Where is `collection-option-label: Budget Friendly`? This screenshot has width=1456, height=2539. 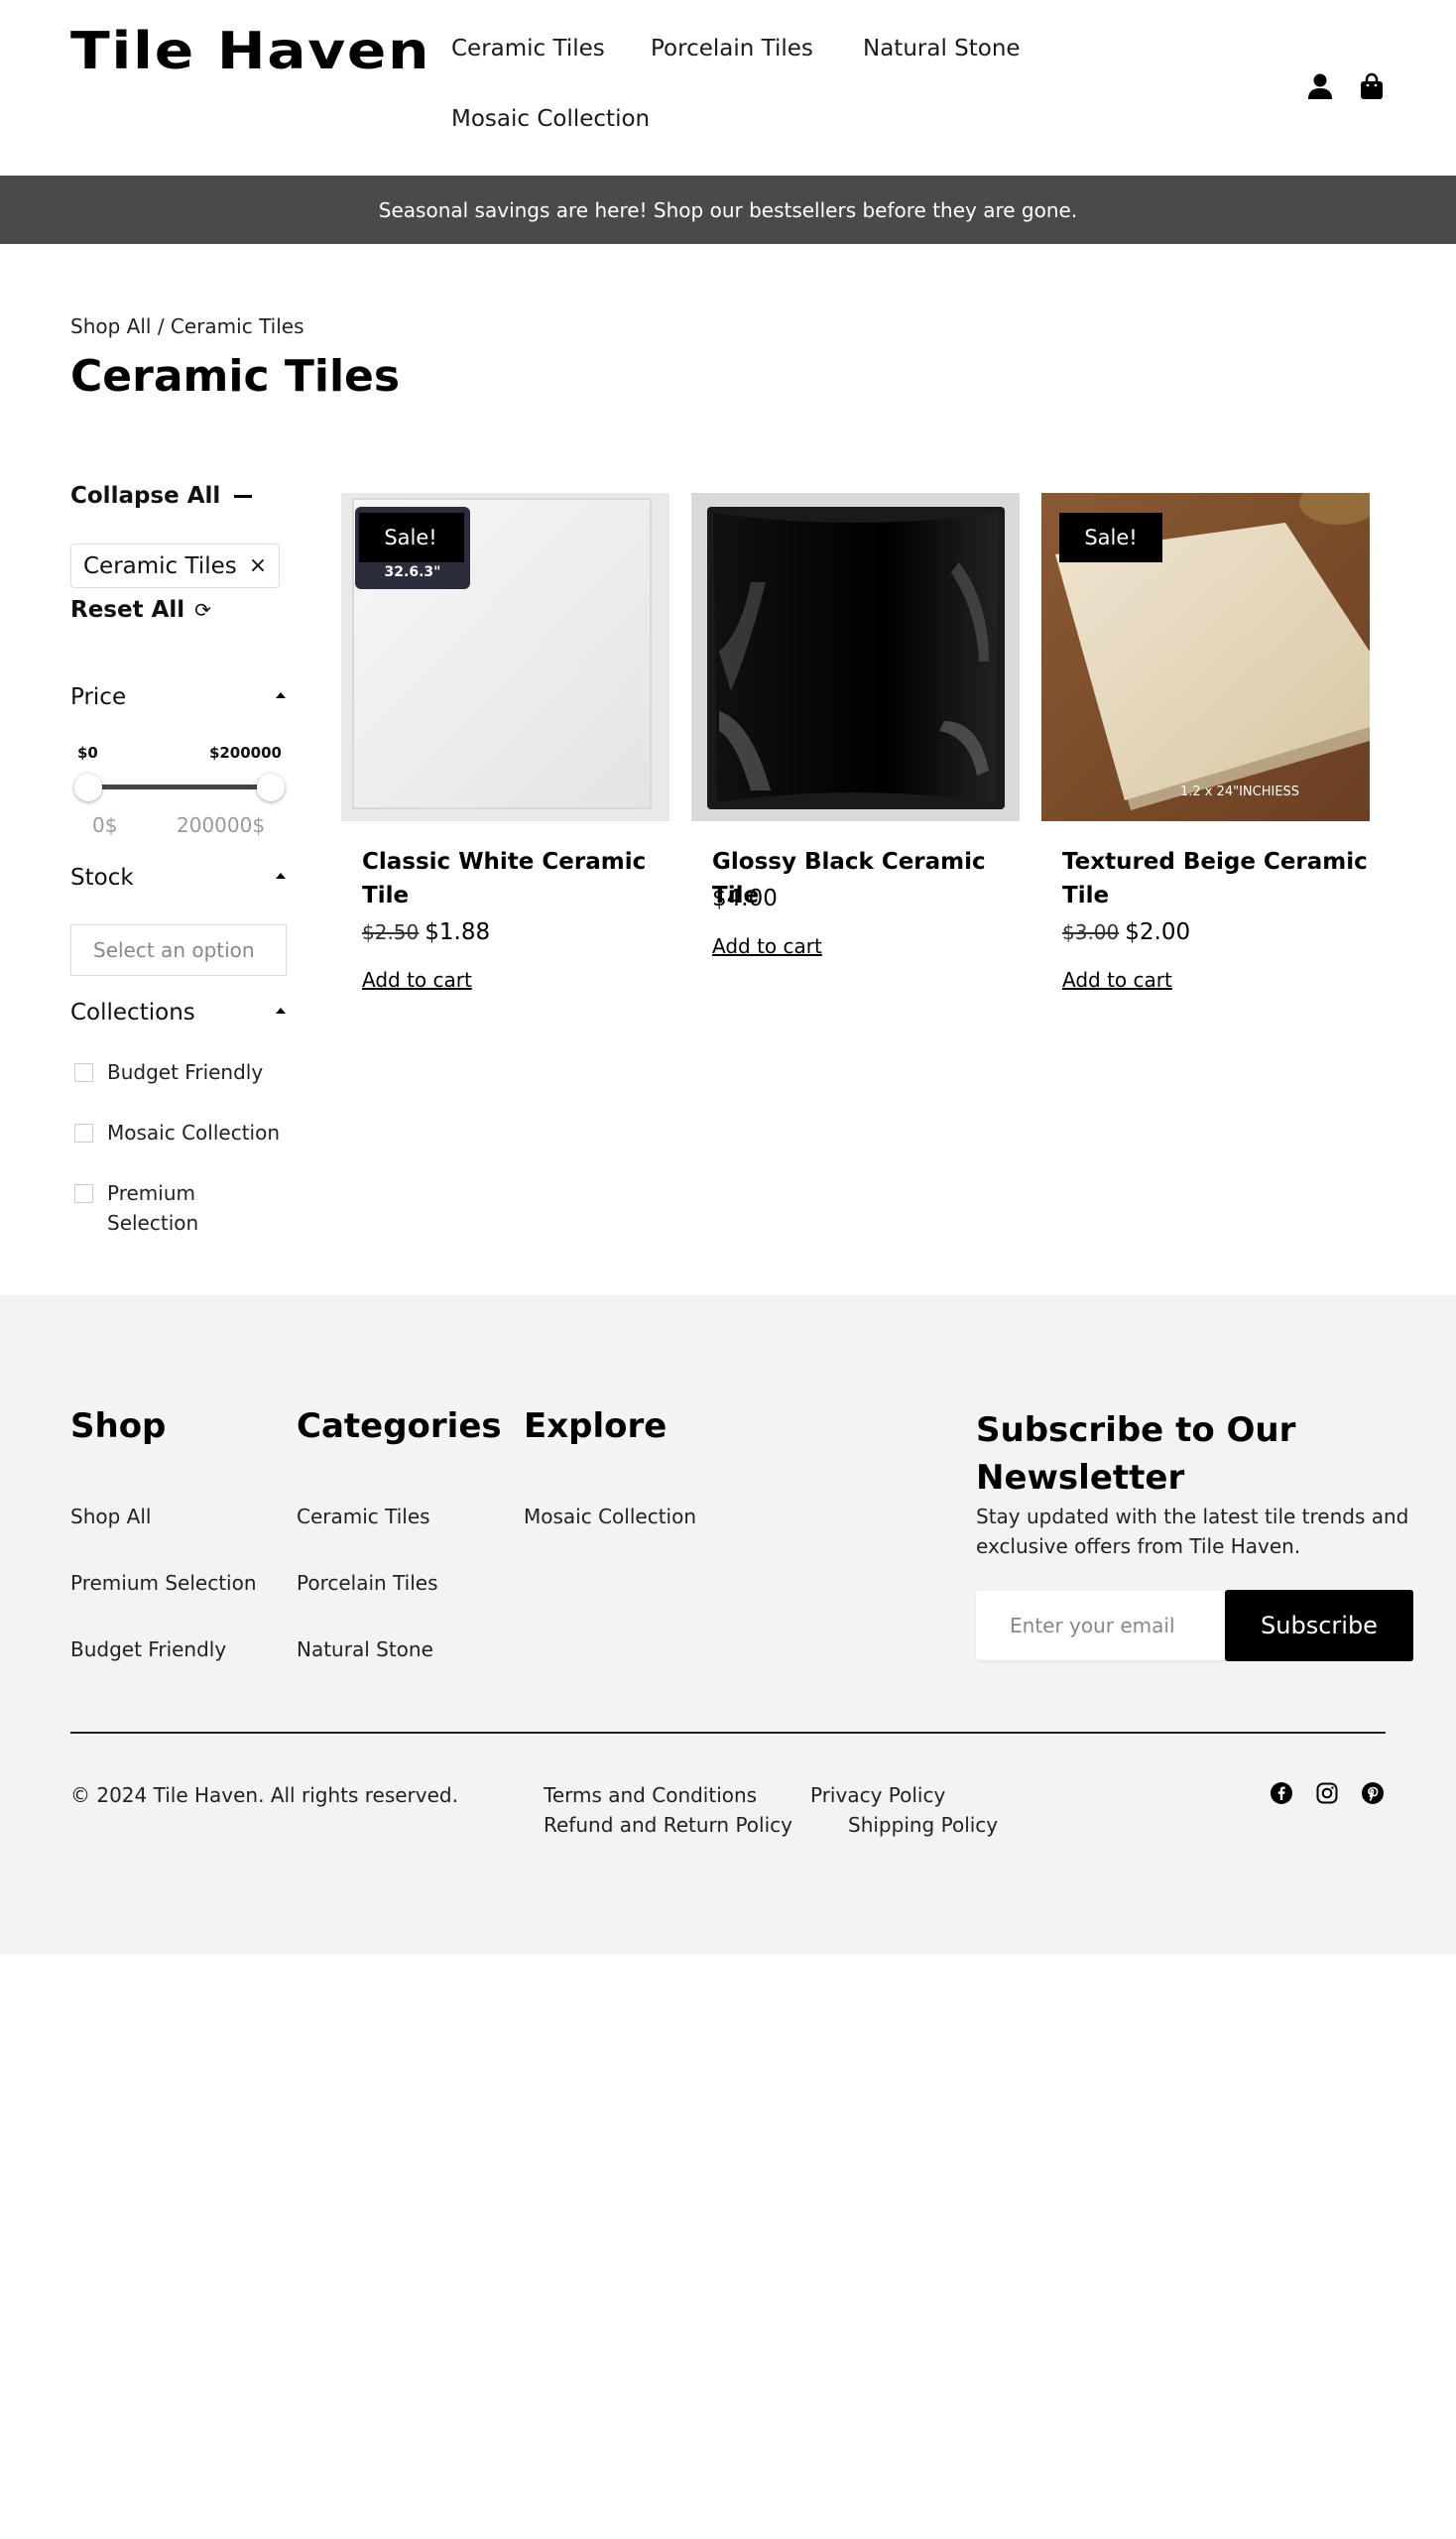 collection-option-label: Budget Friendly is located at coordinates (185, 1072).